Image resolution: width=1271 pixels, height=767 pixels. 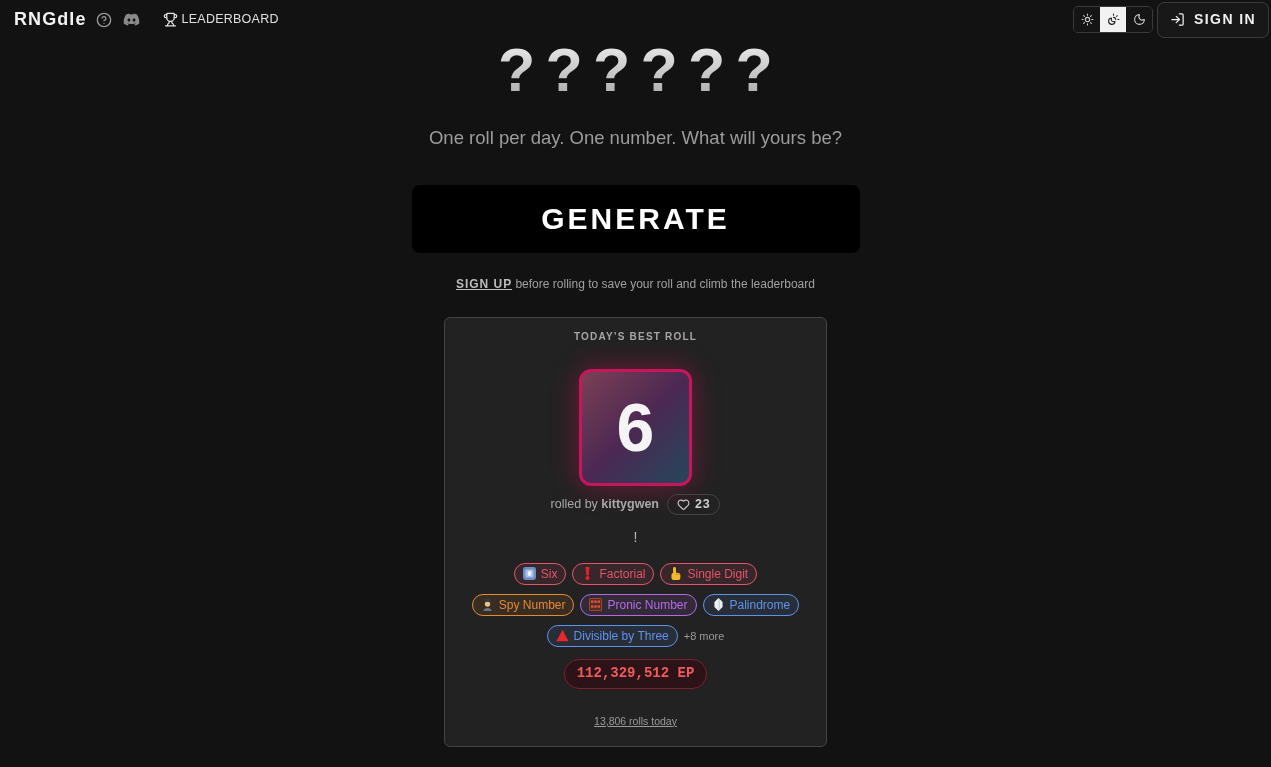 I want to click on tag-label: Divisible by Three, so click(x=621, y=636).